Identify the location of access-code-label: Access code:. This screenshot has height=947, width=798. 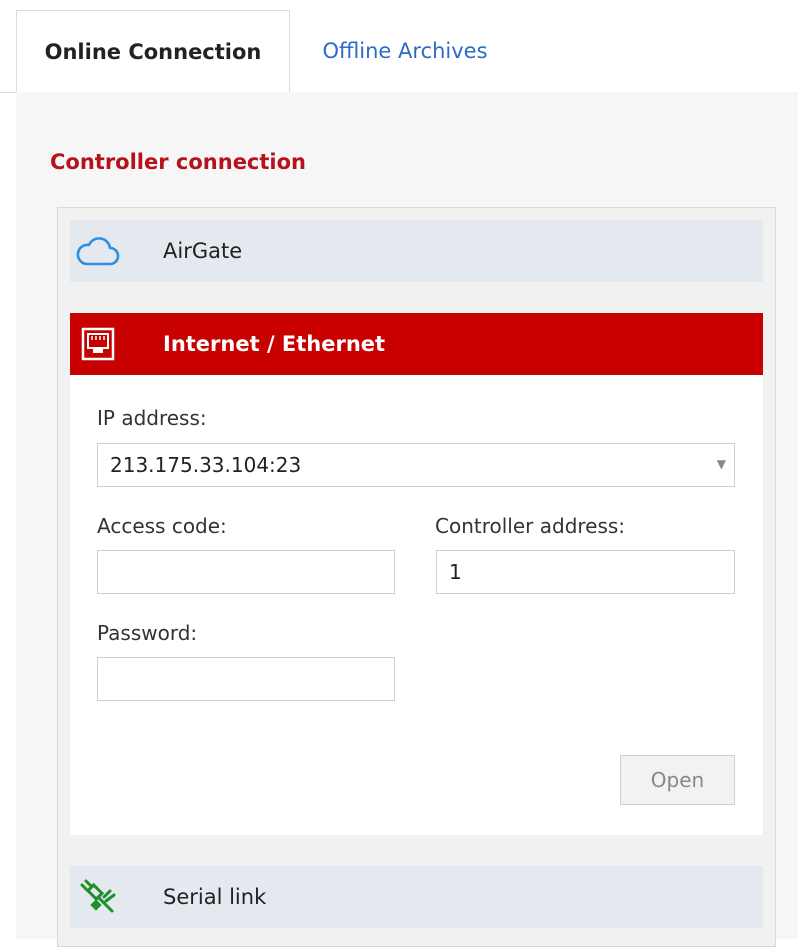
(162, 526).